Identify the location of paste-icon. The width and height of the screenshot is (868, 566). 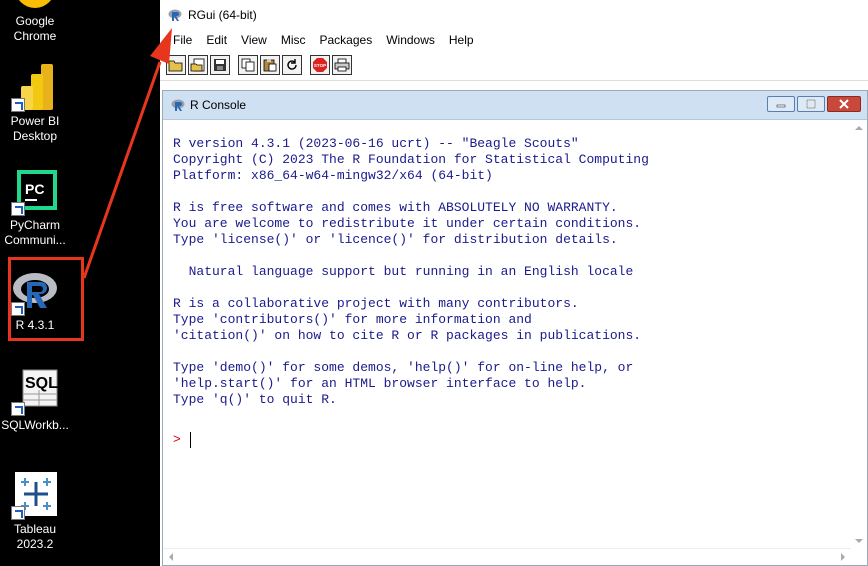
(270, 65).